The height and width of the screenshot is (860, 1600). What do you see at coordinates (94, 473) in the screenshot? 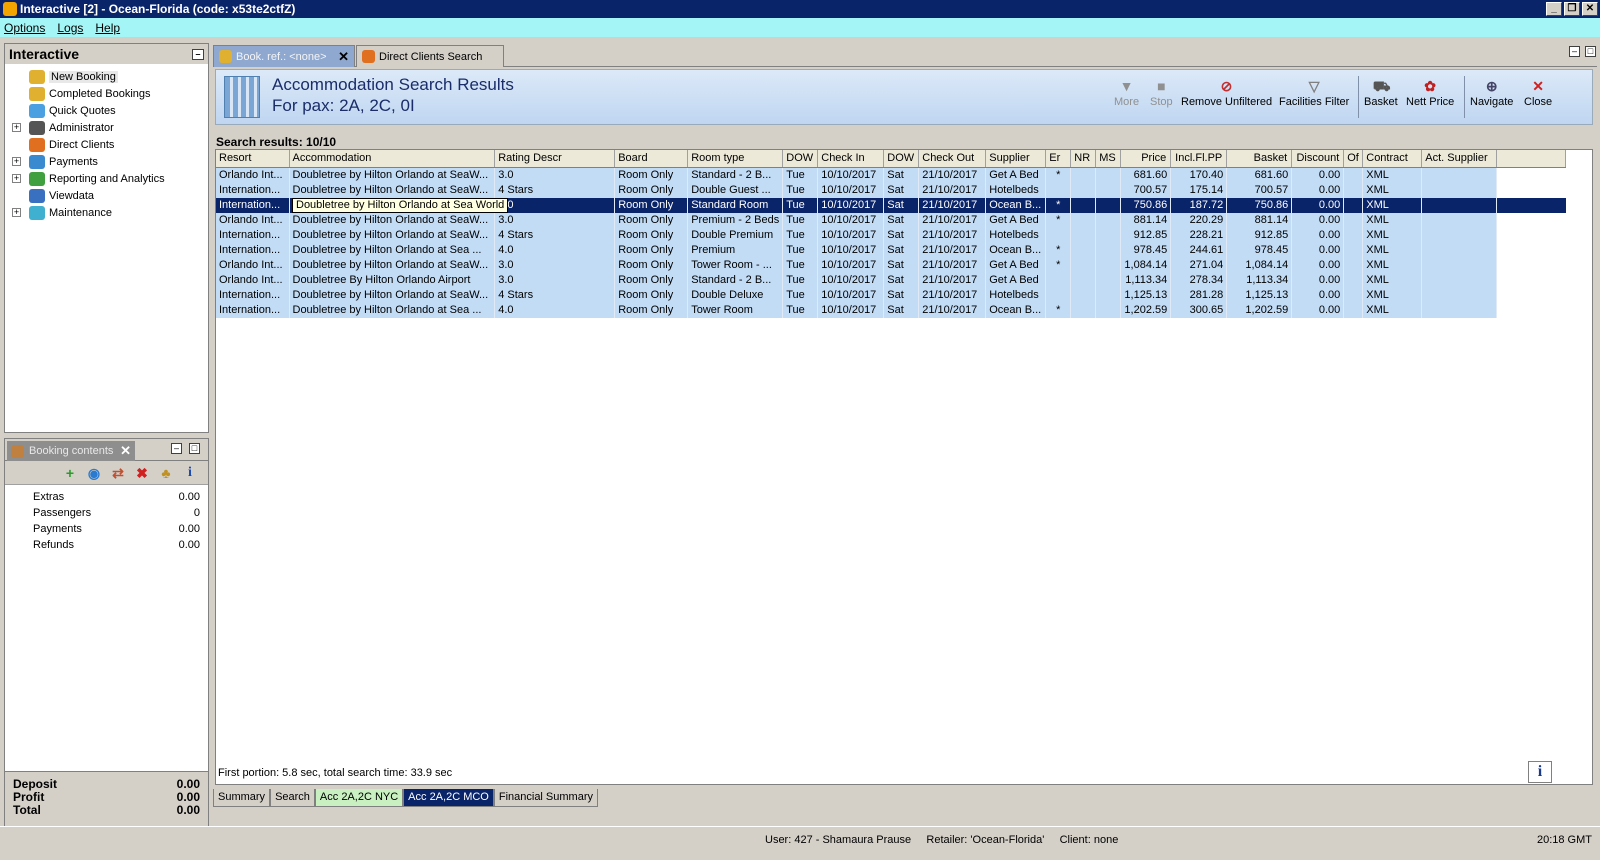
I see `quote-icon: ◉` at bounding box center [94, 473].